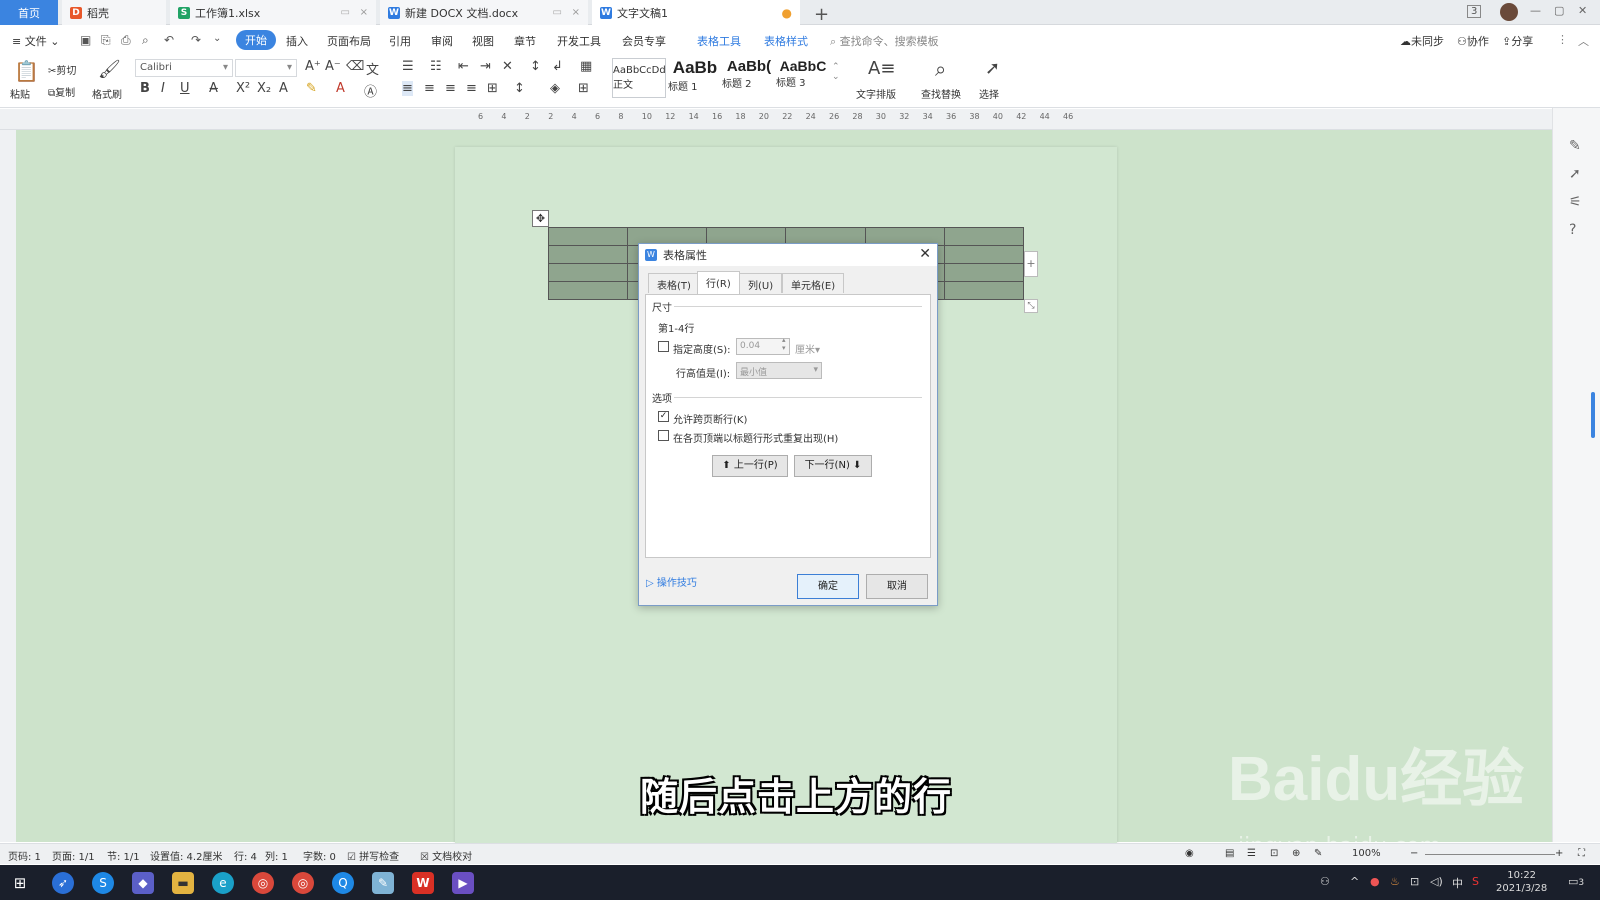 The width and height of the screenshot is (1600, 900). What do you see at coordinates (373, 855) in the screenshot?
I see `spell-check-toggle: ☑ 拼写检查` at bounding box center [373, 855].